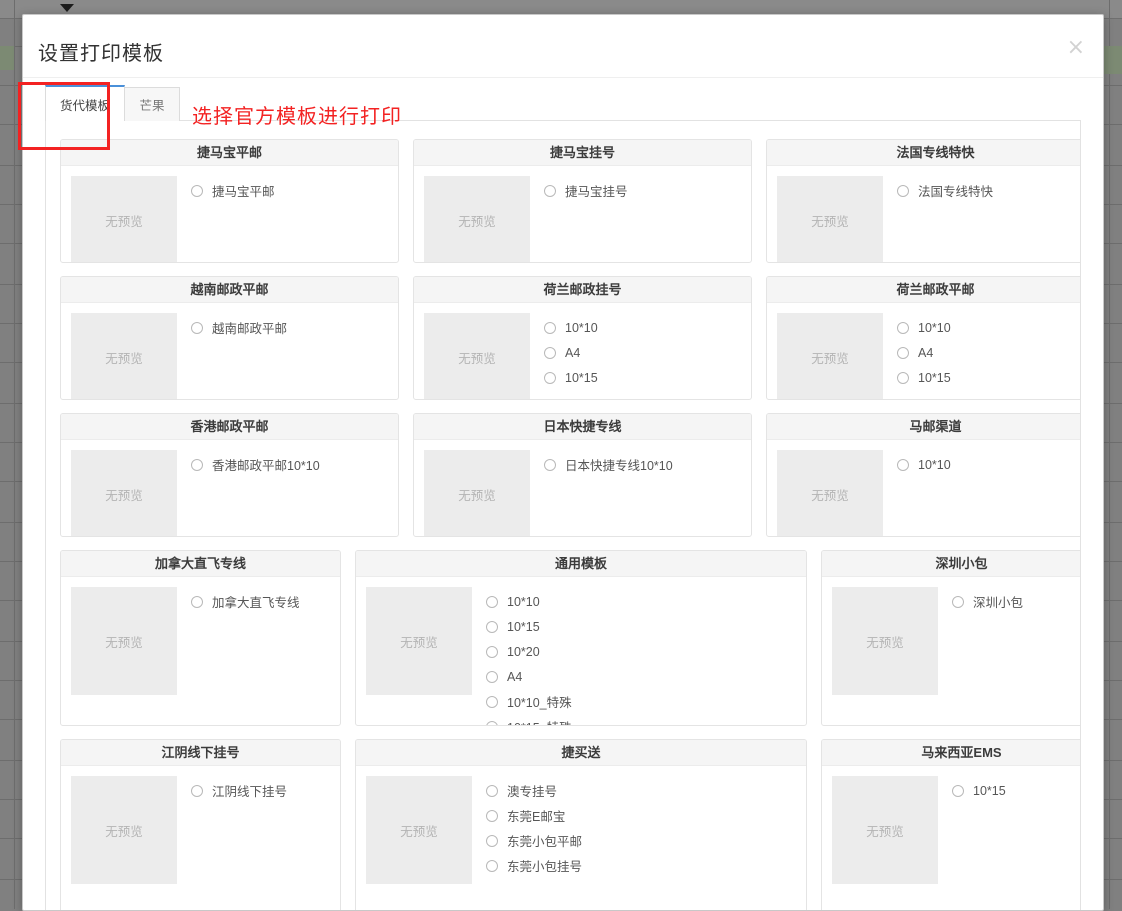  What do you see at coordinates (563, 77) in the screenshot?
I see `header-divider` at bounding box center [563, 77].